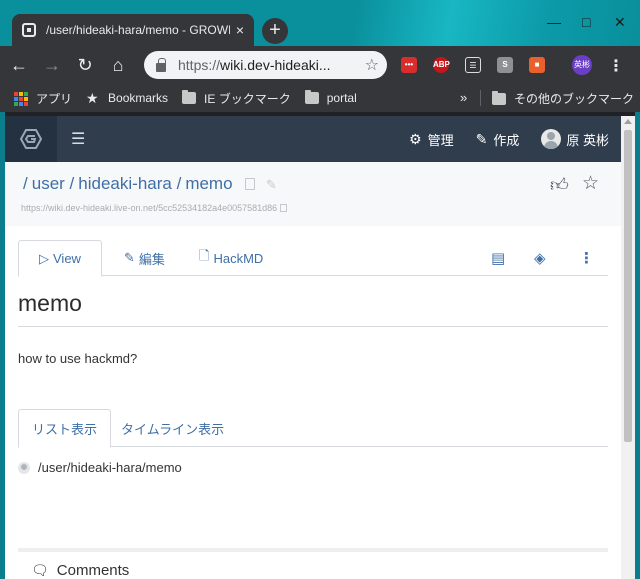 The image size is (640, 579). I want to click on admin-link: ⚙ 管理, so click(431, 139).